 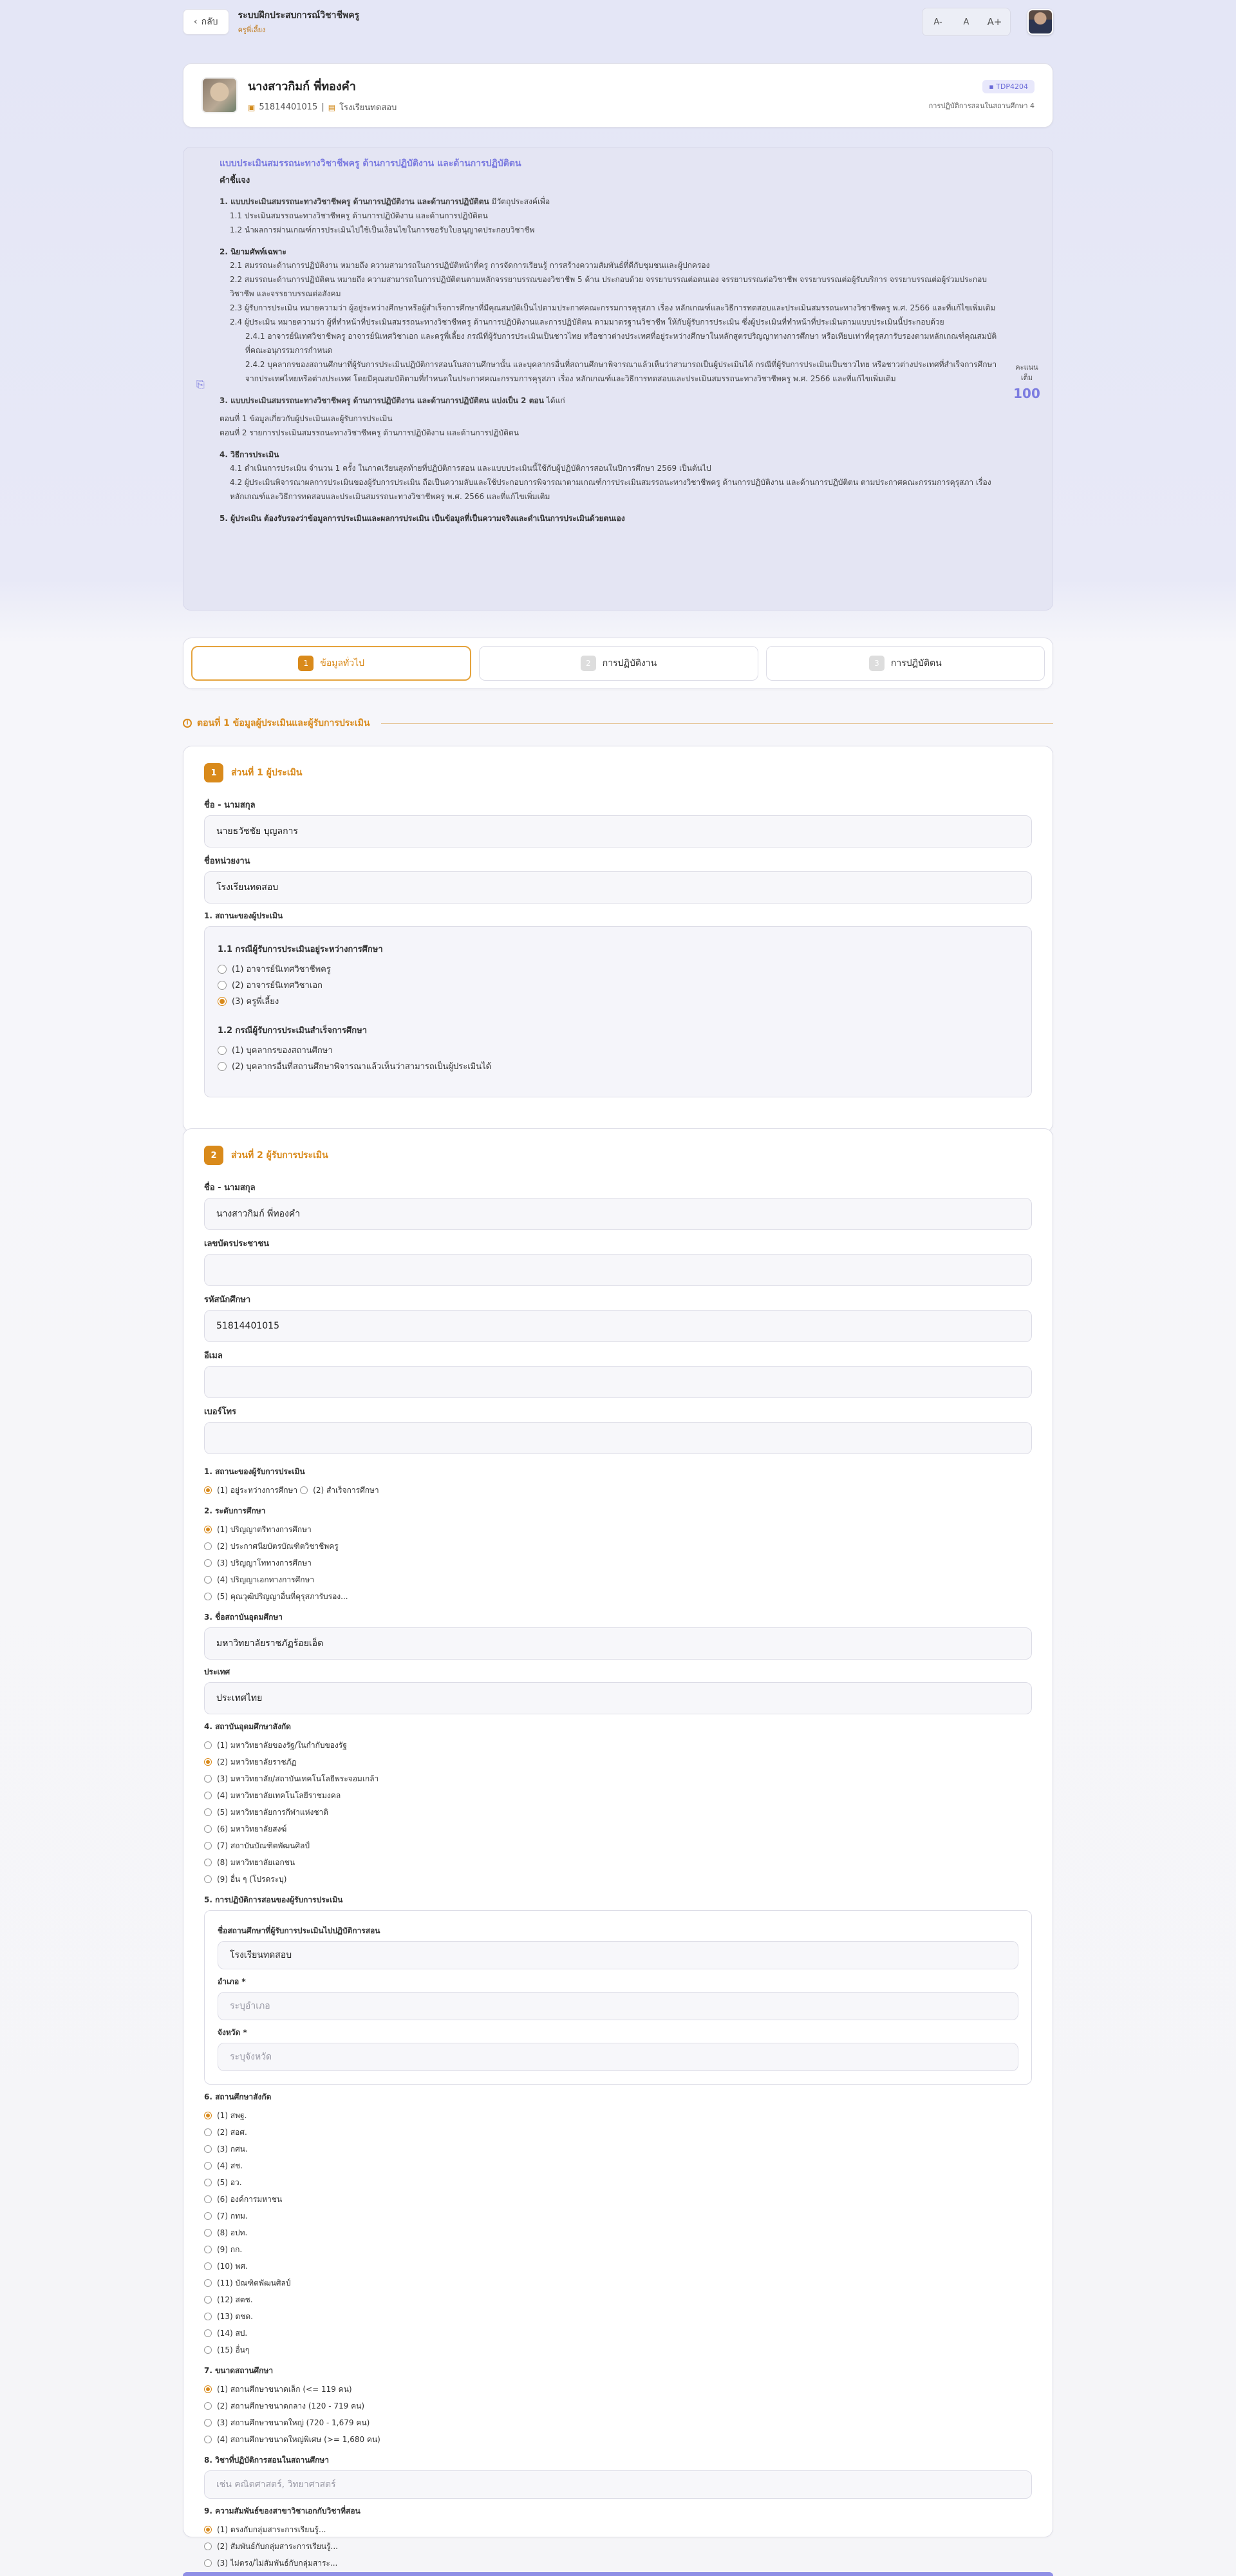 I want to click on q6-option: (11) บัณฑิตพัฒนศิลป์, so click(x=618, y=2283).